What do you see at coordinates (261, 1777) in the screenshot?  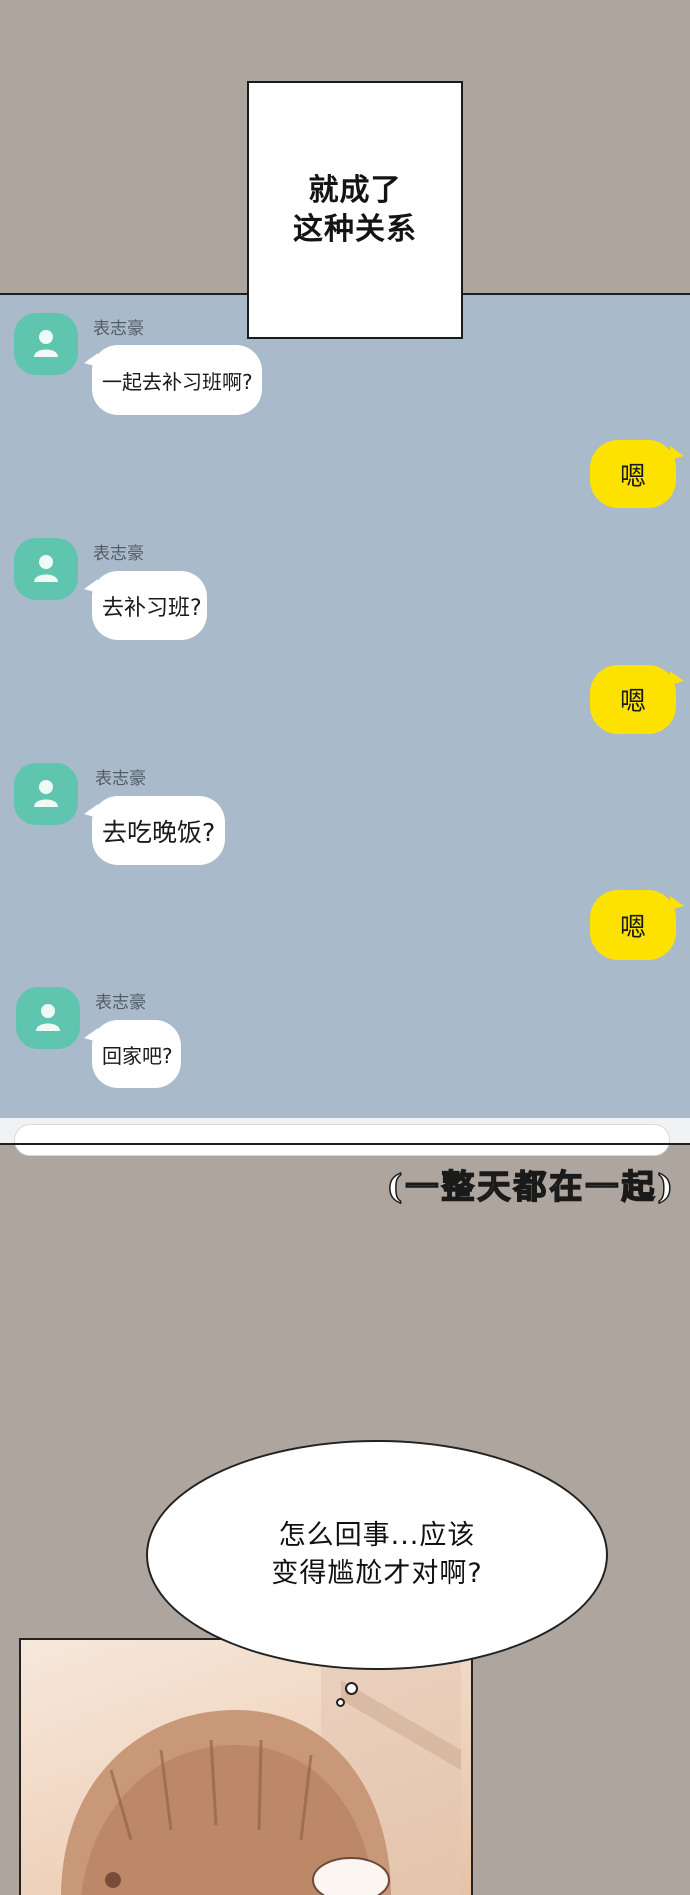 I see `character-illustration` at bounding box center [261, 1777].